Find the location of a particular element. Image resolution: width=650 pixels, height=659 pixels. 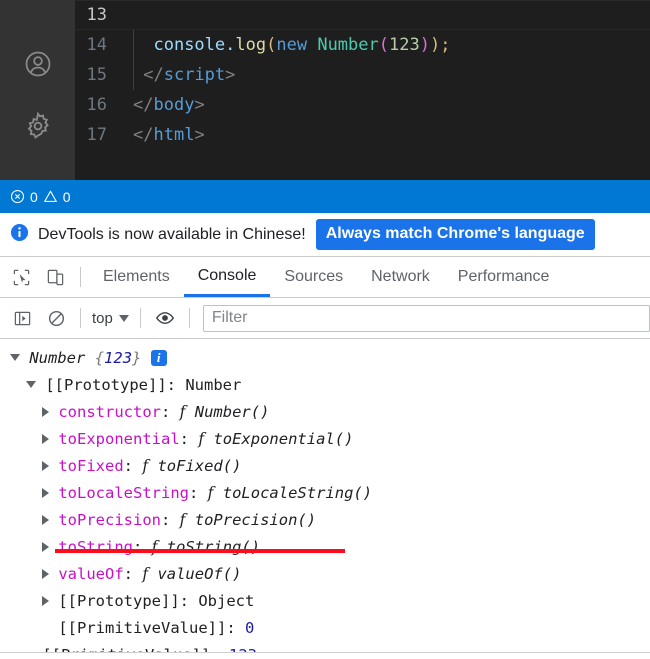

code-token: > is located at coordinates (199, 105).